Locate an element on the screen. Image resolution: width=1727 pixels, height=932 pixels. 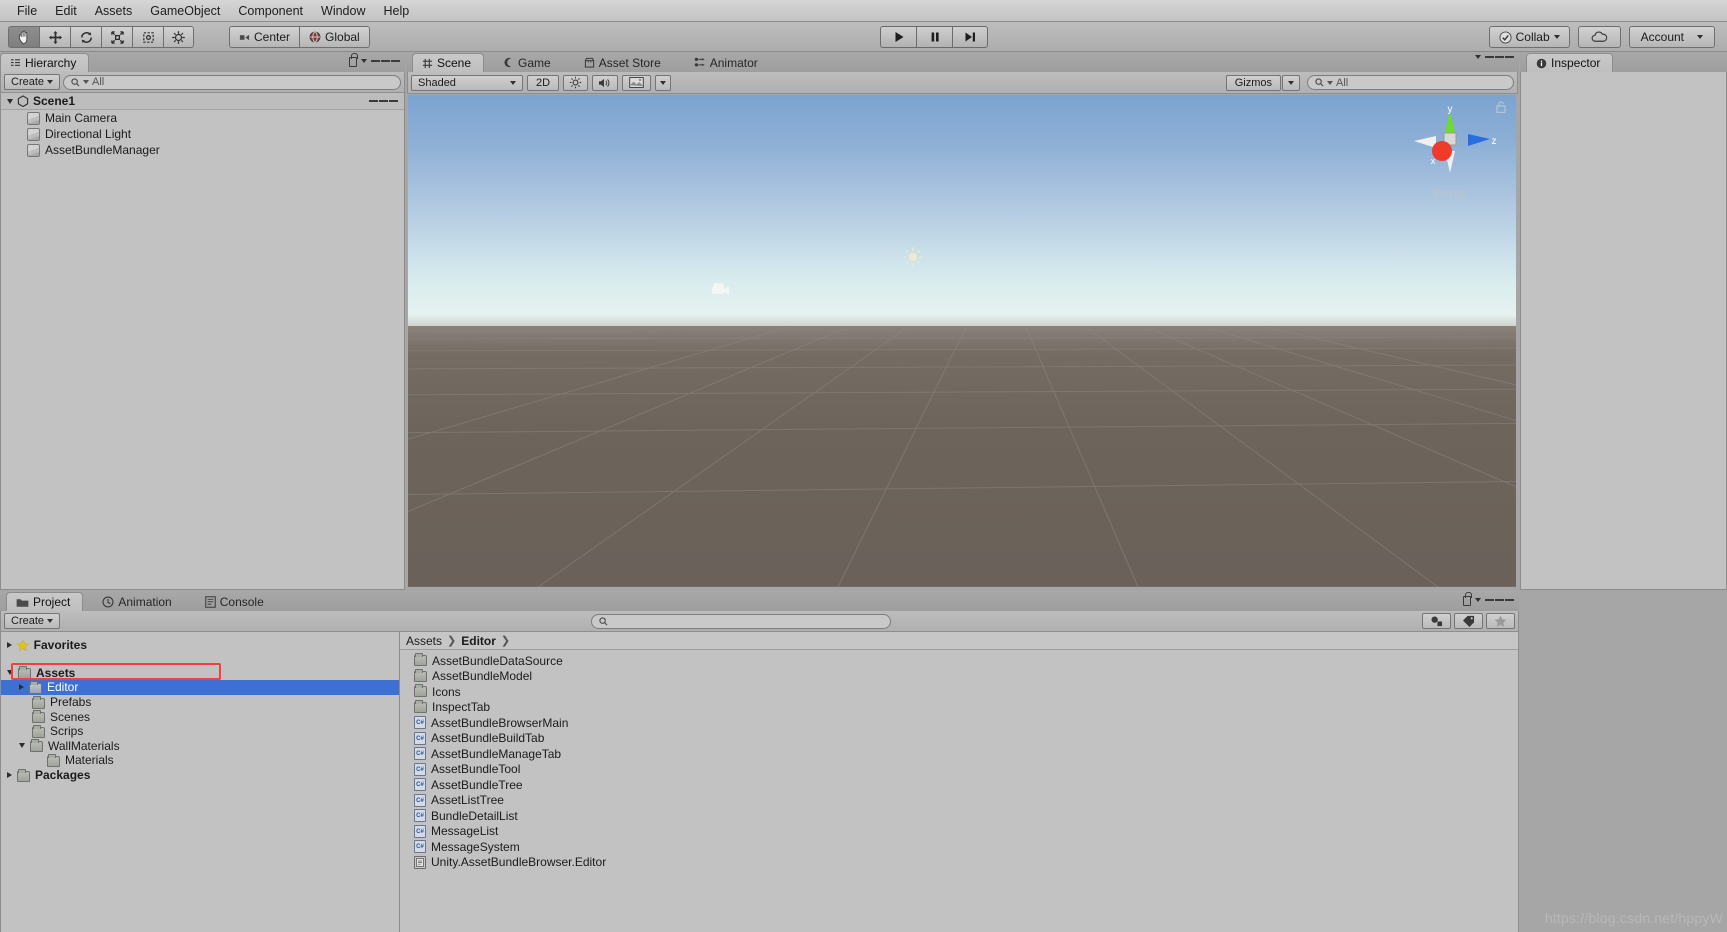
scene-audio-toggle is located at coordinates (605, 82).